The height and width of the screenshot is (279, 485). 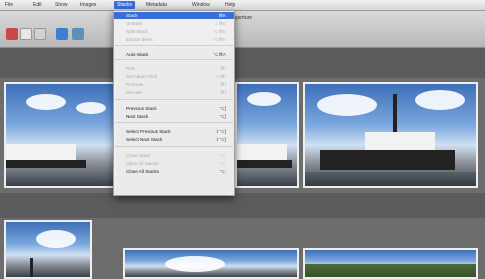 What do you see at coordinates (142, 163) in the screenshot?
I see `menu-item-label: Open All Stacks` at bounding box center [142, 163].